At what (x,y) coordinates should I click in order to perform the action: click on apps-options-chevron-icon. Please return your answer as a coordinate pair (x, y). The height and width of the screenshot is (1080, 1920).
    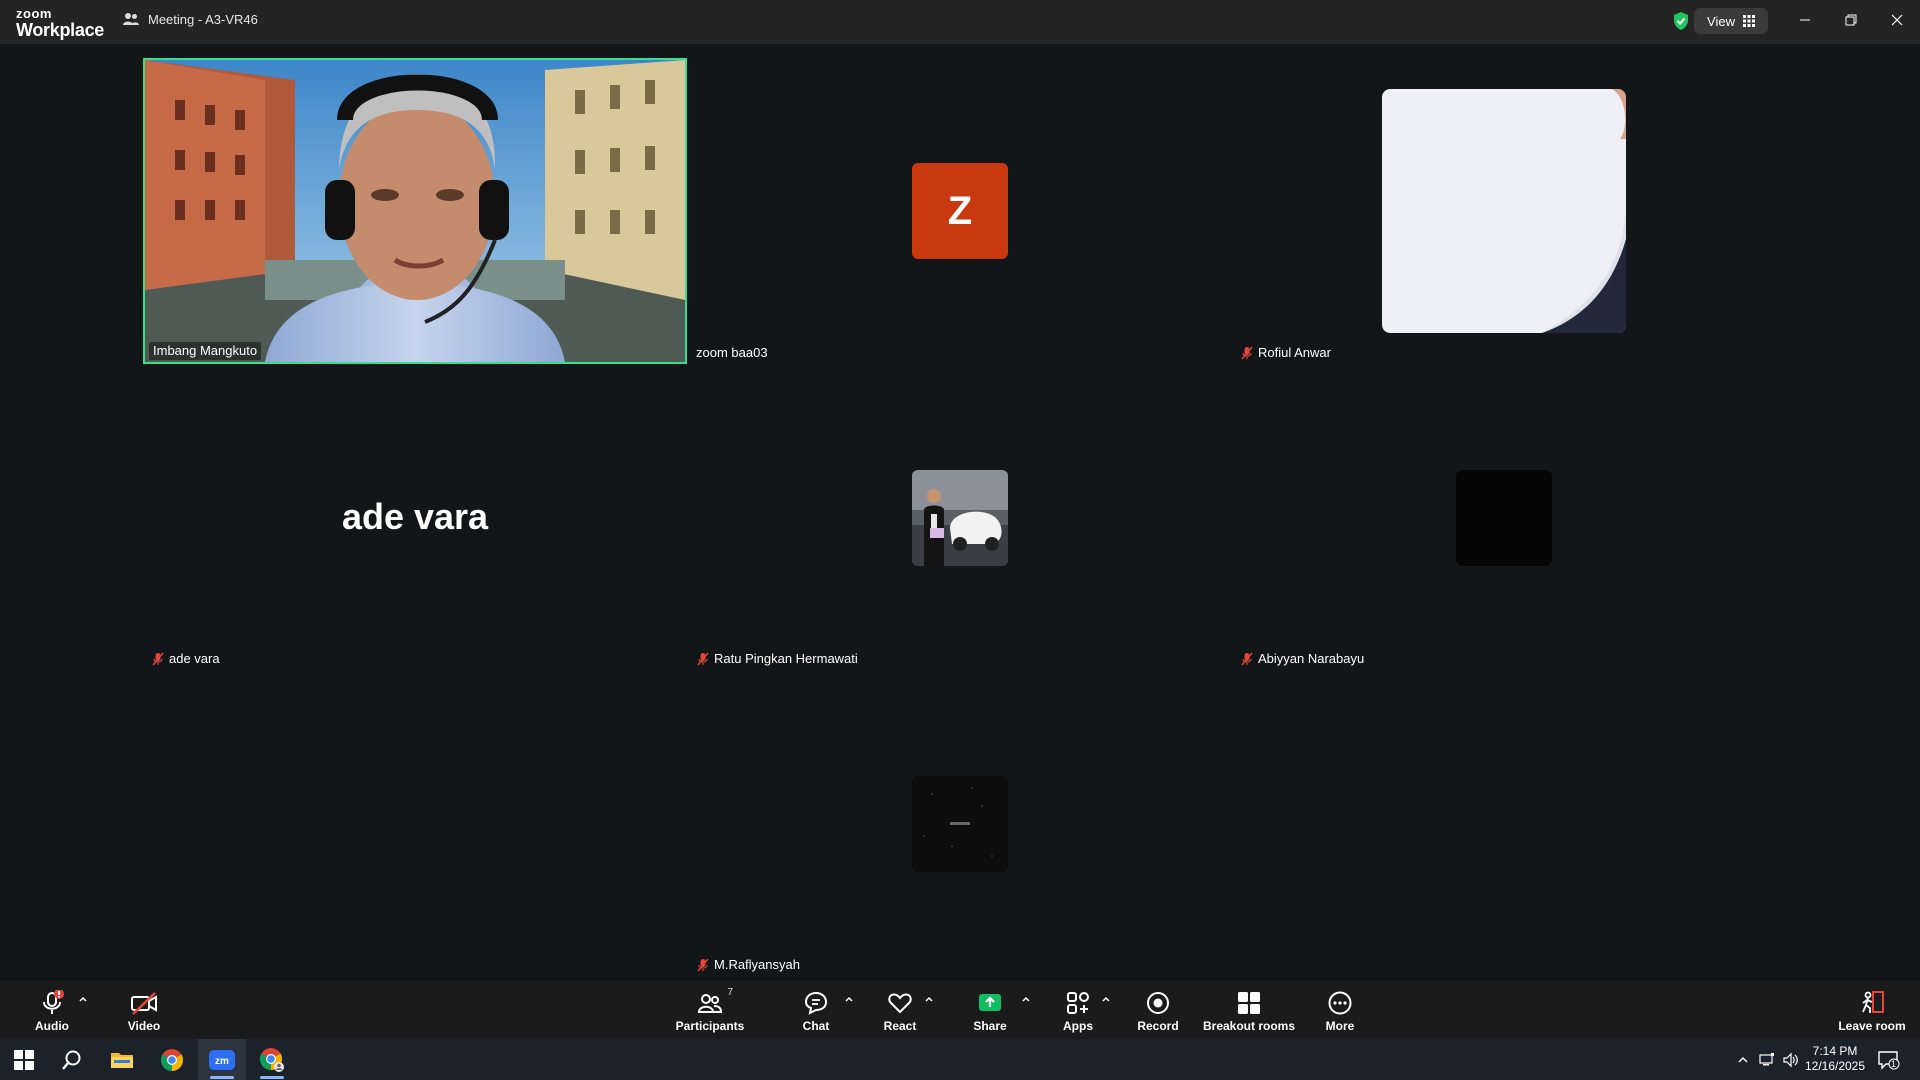
    Looking at the image, I should click on (1106, 999).